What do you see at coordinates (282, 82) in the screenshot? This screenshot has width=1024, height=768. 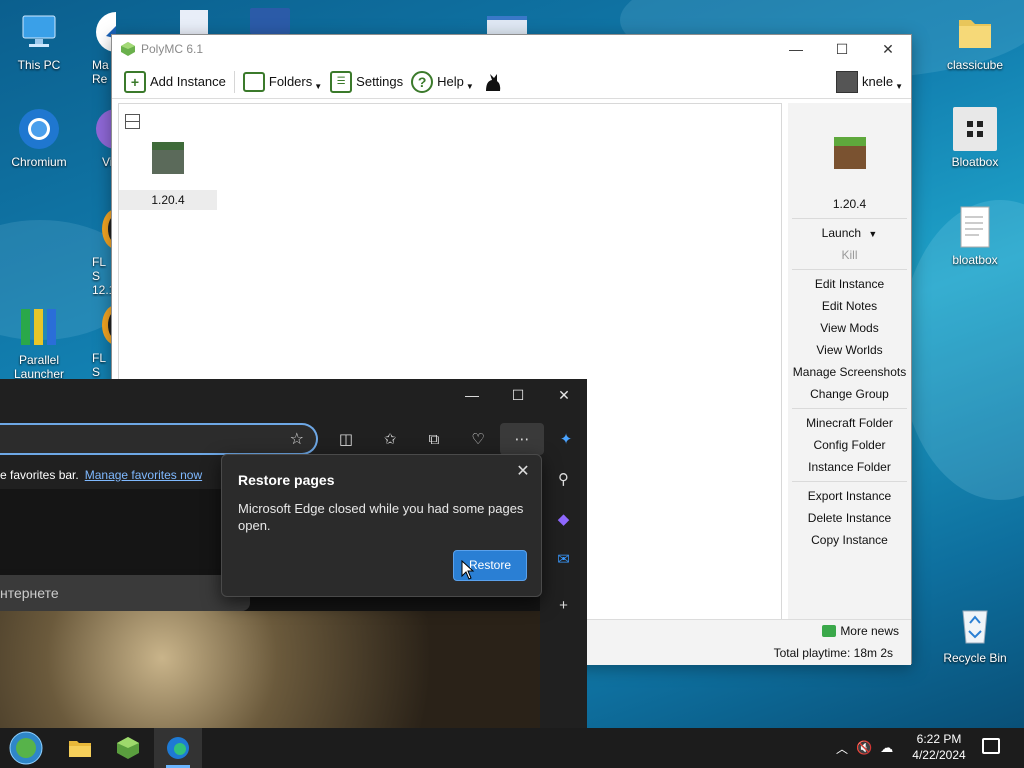 I see `folders-button: Folders ▼` at bounding box center [282, 82].